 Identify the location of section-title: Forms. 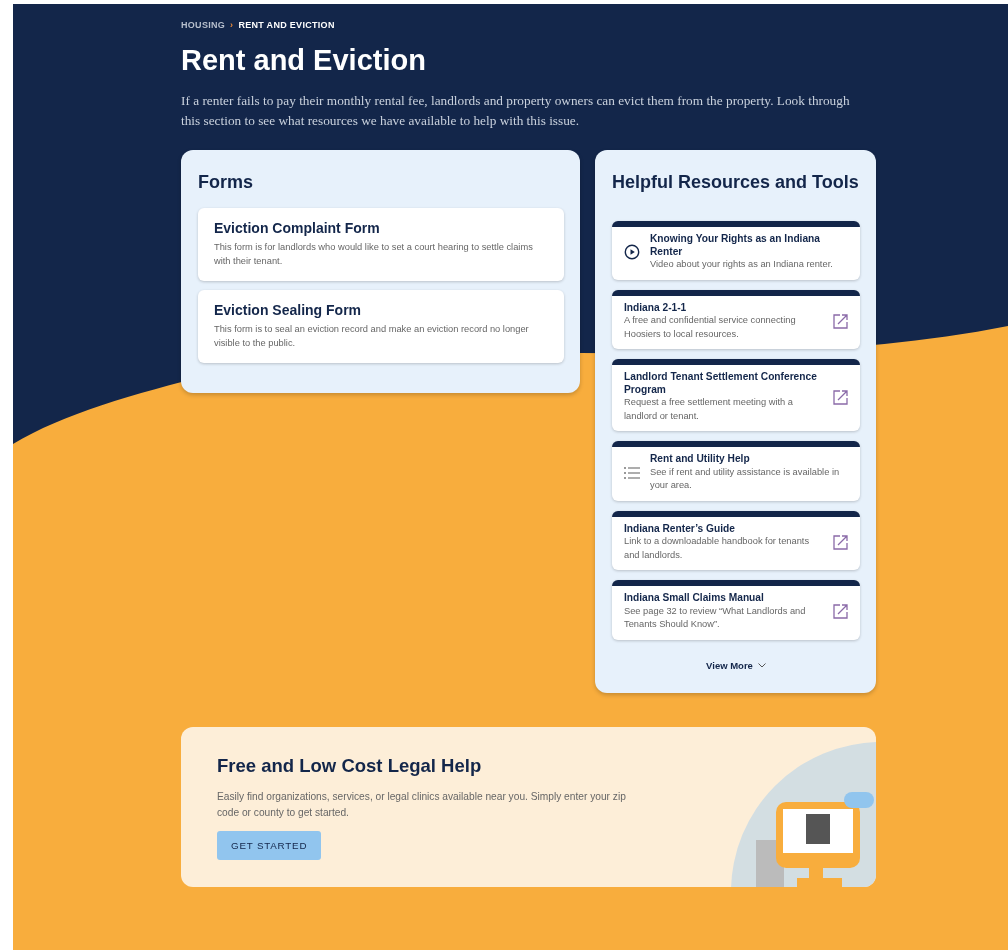
(226, 182).